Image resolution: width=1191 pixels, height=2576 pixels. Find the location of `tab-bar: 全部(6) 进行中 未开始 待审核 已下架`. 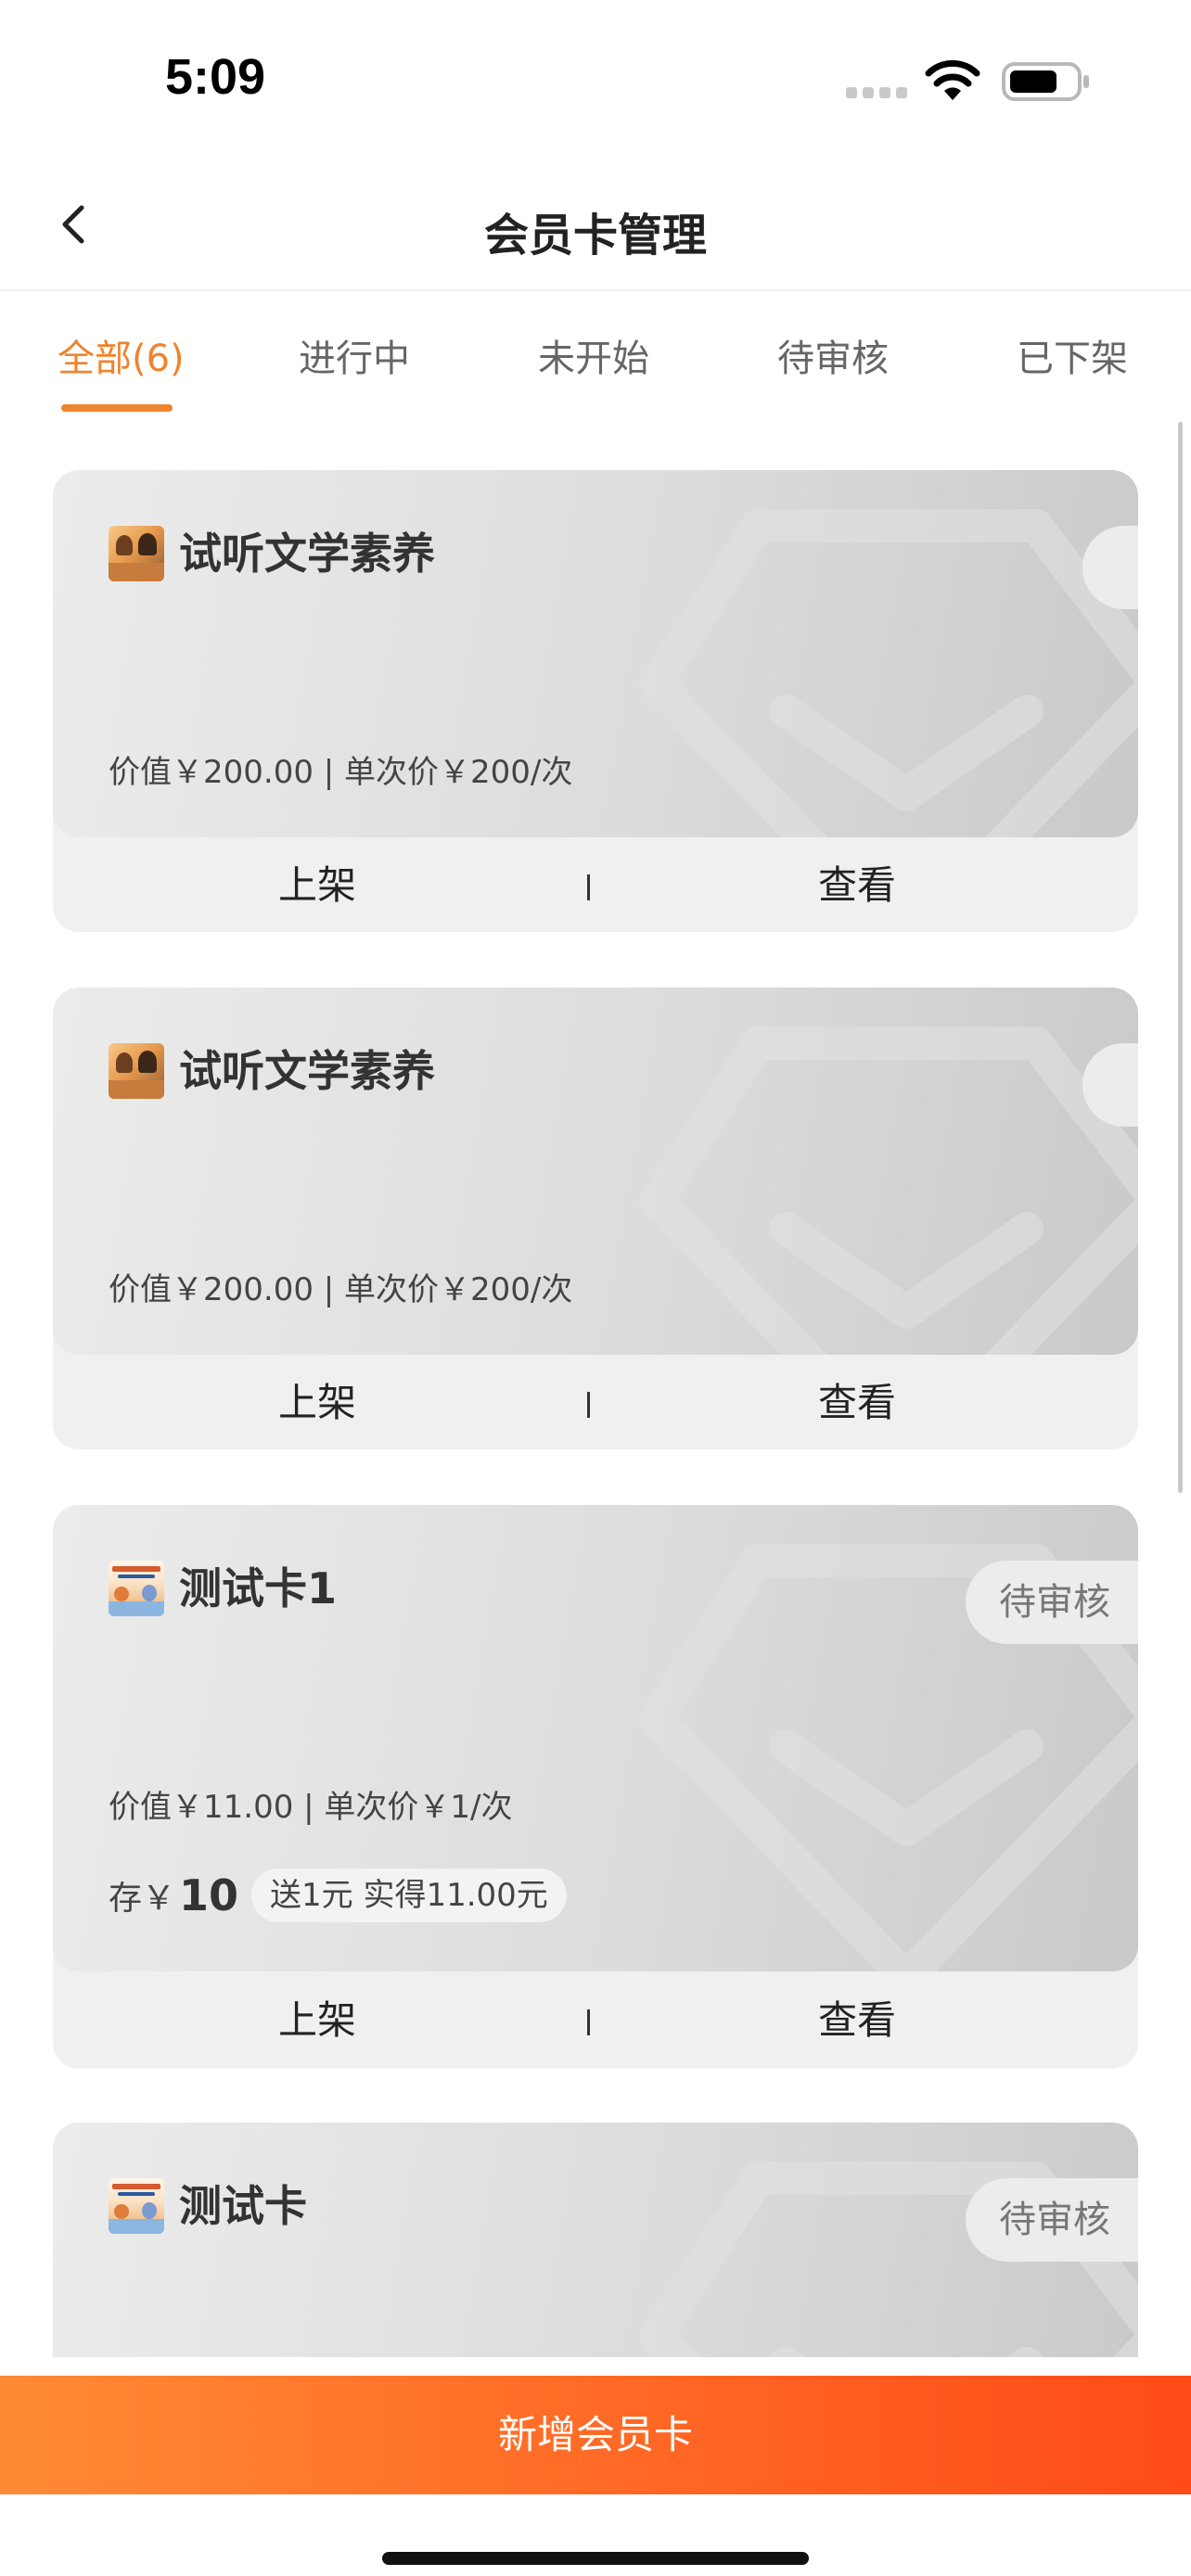

tab-bar: 全部(6) 进行中 未开始 待审核 已下架 is located at coordinates (595, 353).